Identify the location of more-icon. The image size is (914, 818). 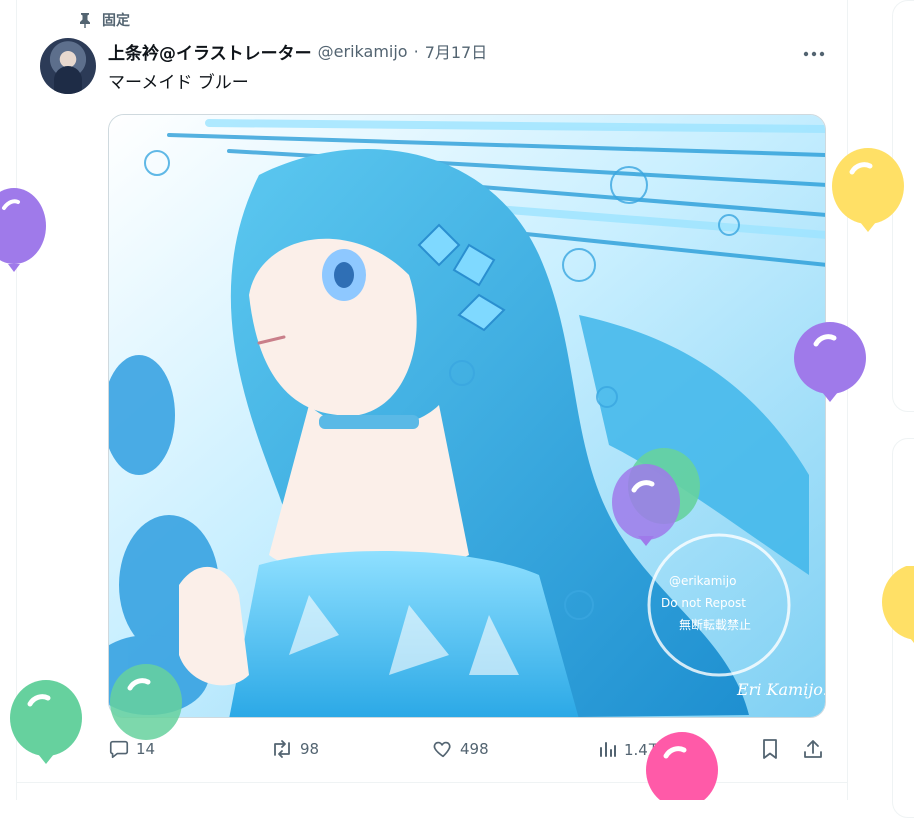
(814, 51).